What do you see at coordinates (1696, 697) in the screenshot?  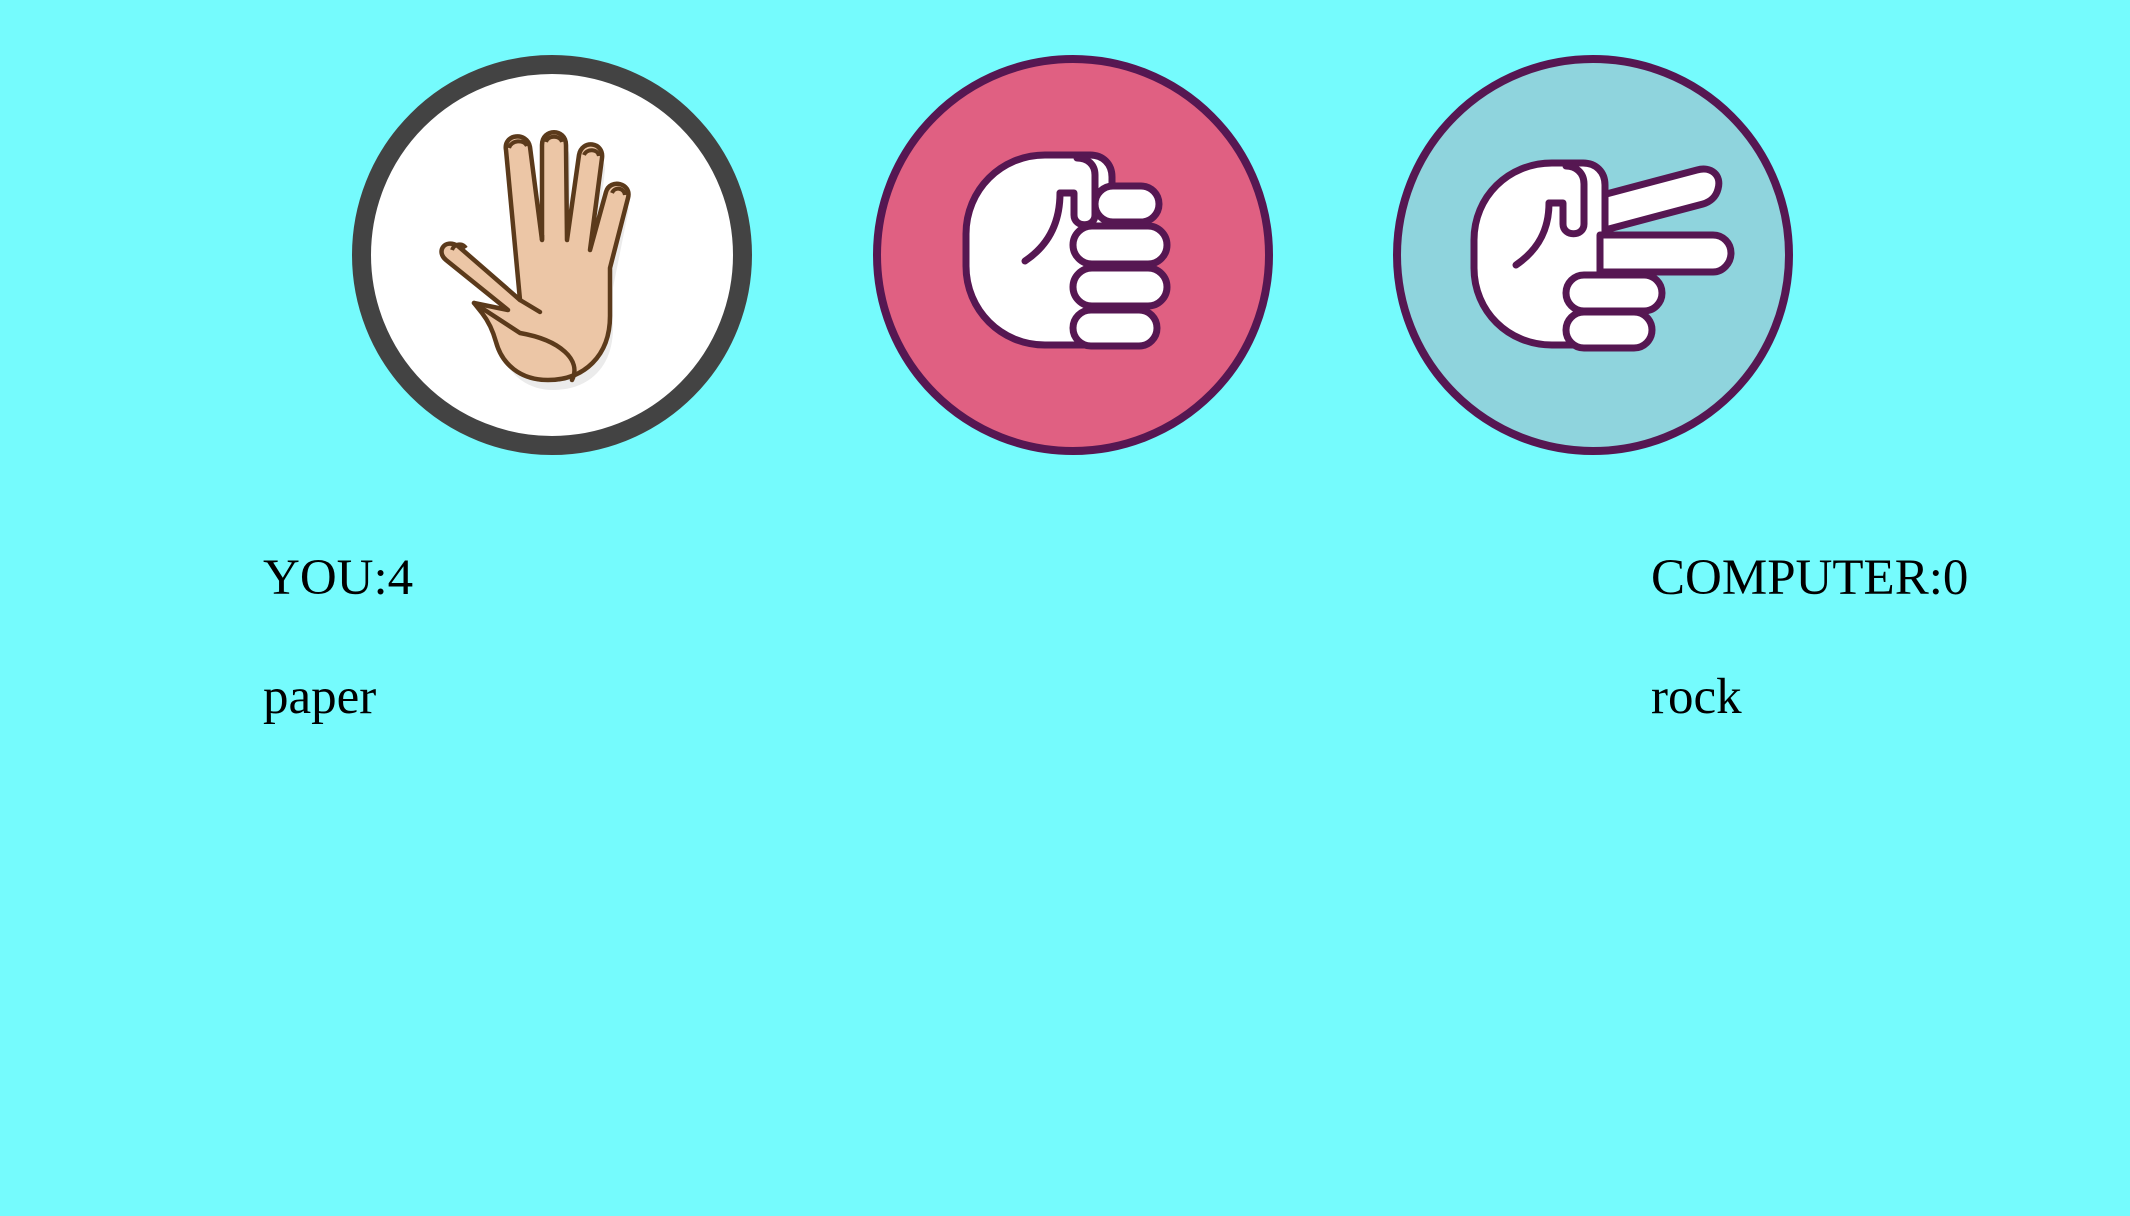 I see `computer-move: rock` at bounding box center [1696, 697].